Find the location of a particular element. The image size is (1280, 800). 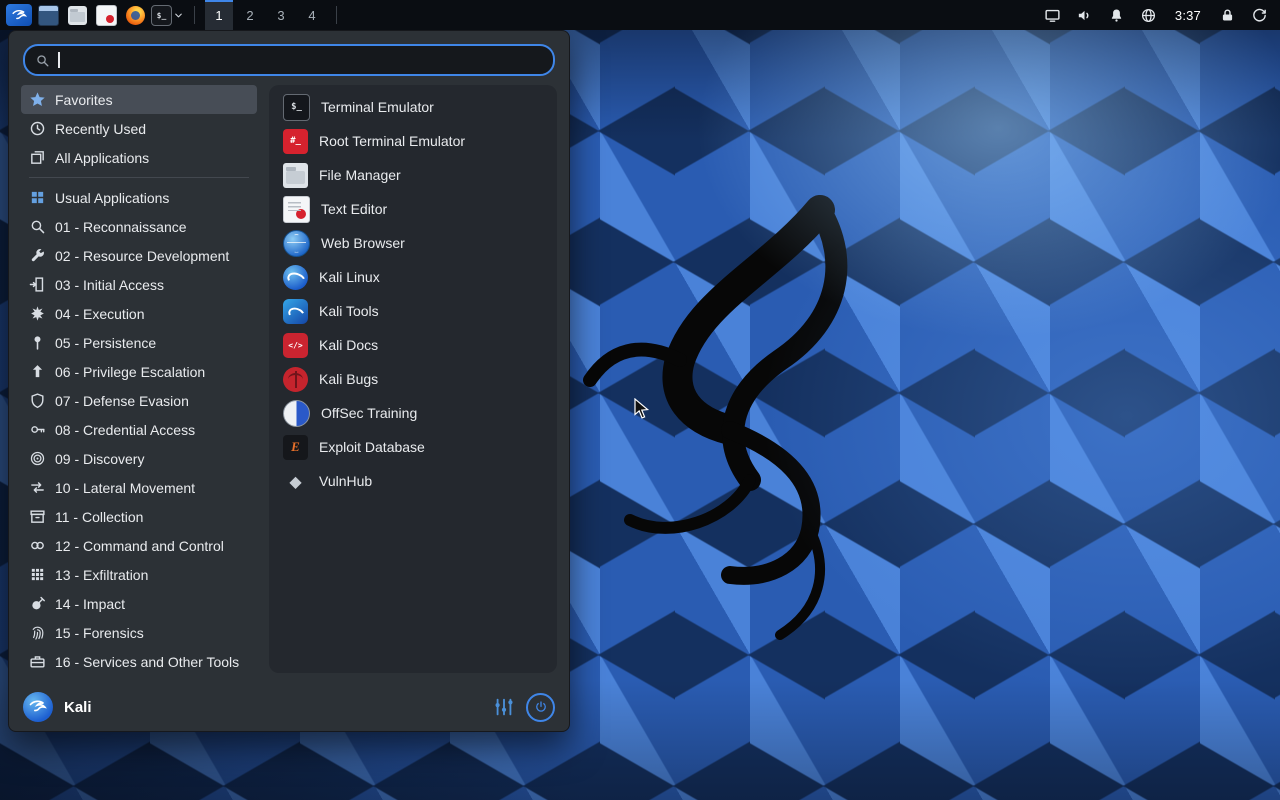

app-item-text-editor: Text Editor is located at coordinates (413, 209).